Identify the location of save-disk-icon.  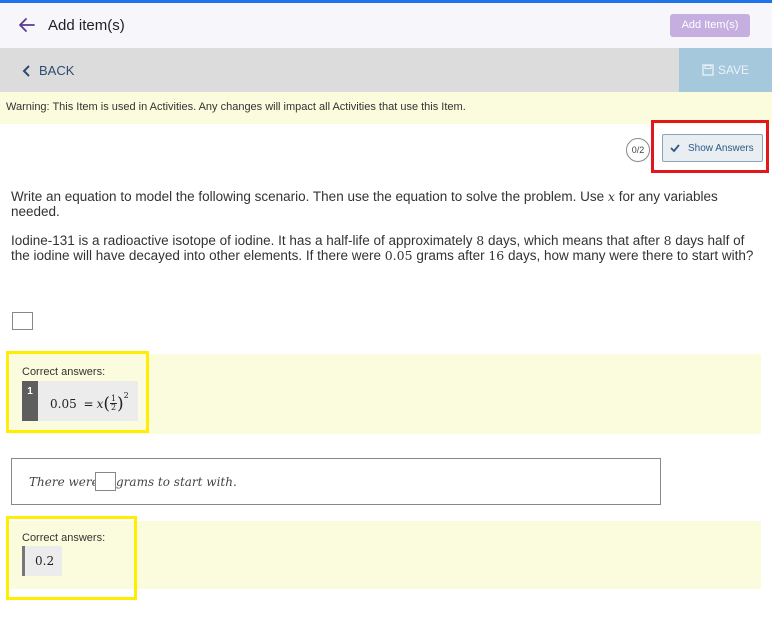
(708, 70).